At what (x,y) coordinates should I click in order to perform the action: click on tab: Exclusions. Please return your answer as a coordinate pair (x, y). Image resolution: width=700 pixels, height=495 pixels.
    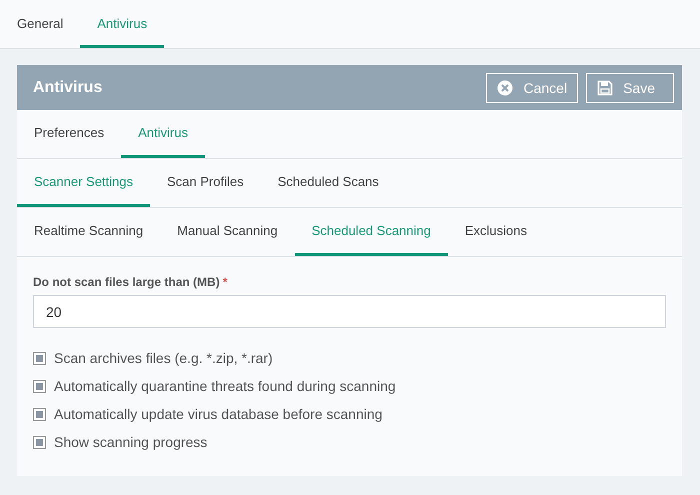
    Looking at the image, I should click on (496, 232).